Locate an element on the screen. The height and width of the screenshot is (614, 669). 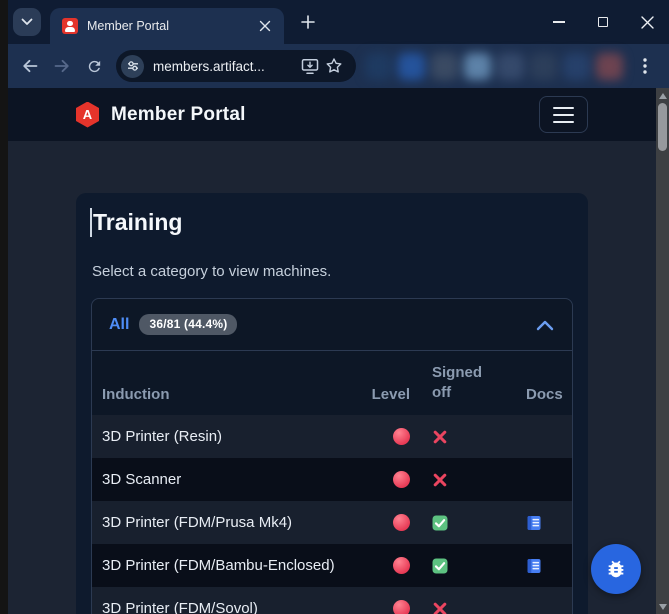
browser-menu-button is located at coordinates (645, 66).